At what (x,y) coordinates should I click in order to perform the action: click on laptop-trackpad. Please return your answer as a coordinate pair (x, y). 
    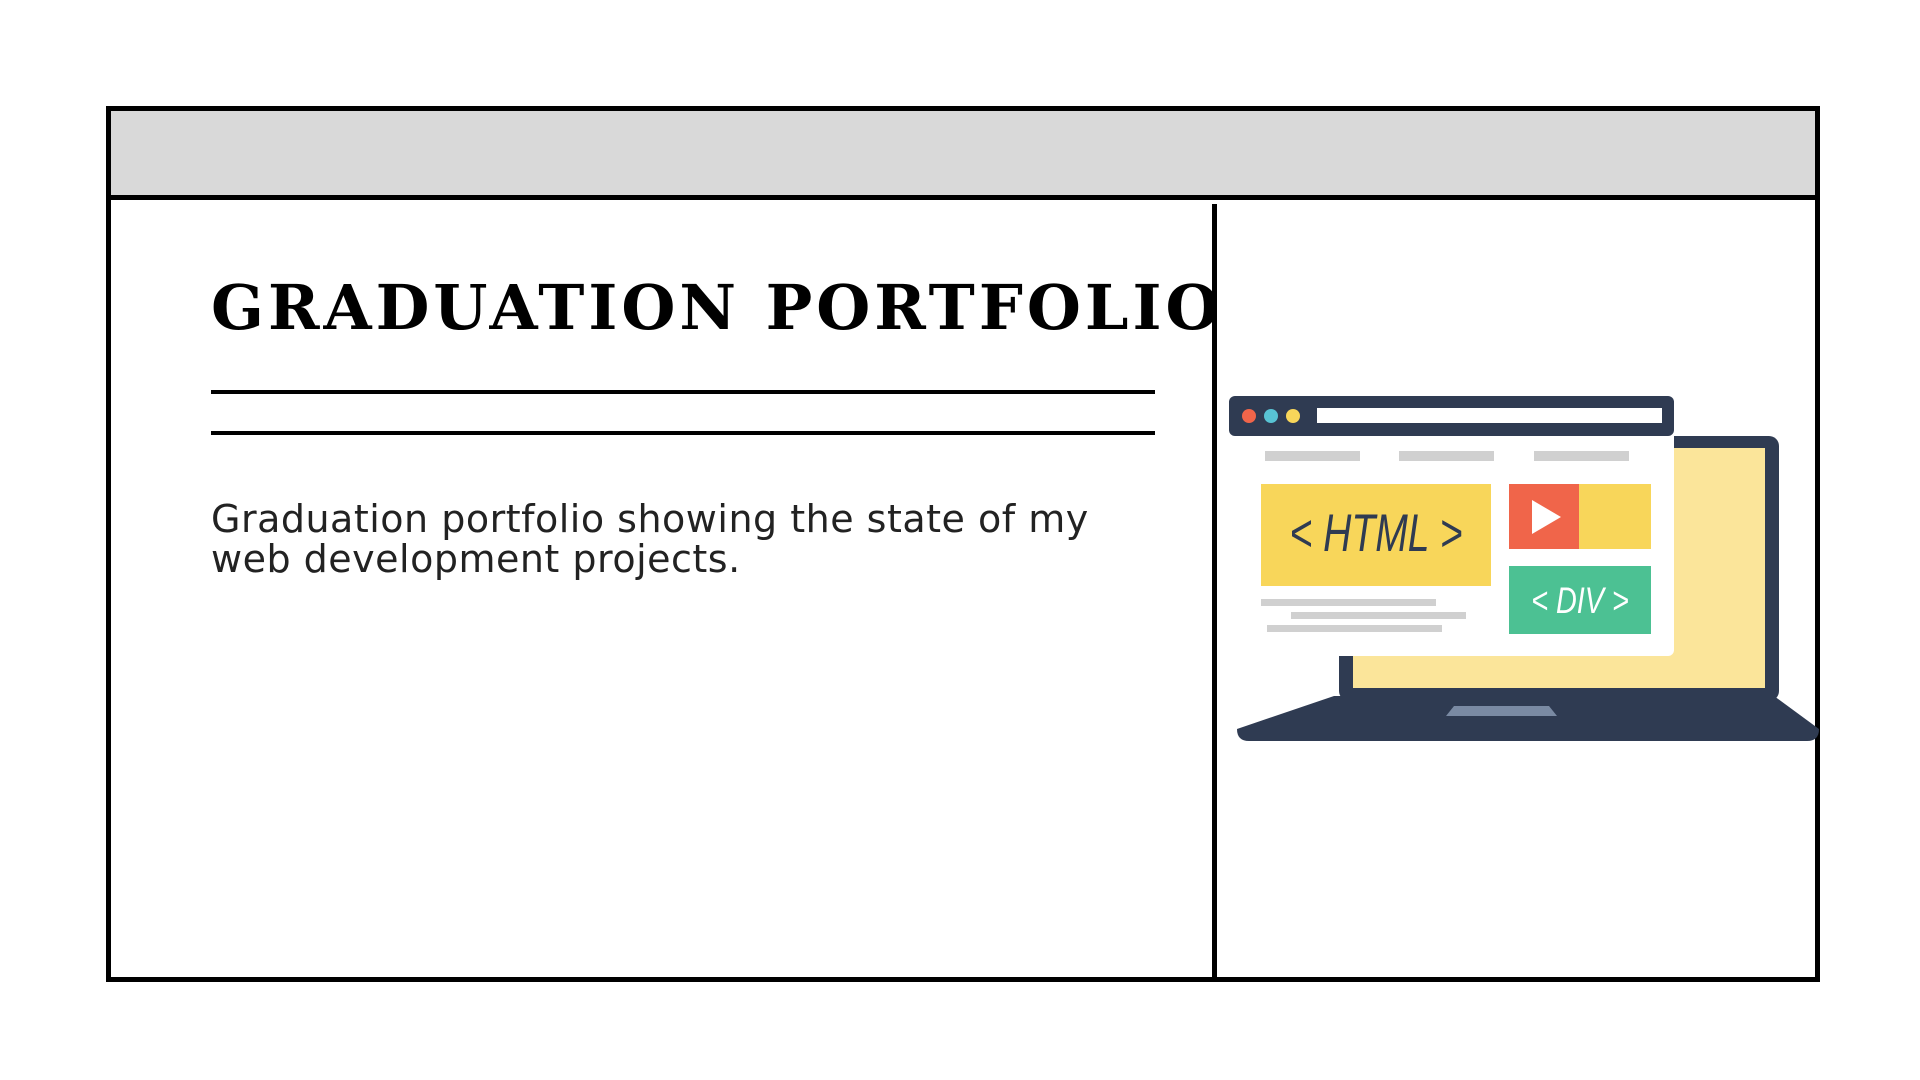
    Looking at the image, I should click on (1501, 711).